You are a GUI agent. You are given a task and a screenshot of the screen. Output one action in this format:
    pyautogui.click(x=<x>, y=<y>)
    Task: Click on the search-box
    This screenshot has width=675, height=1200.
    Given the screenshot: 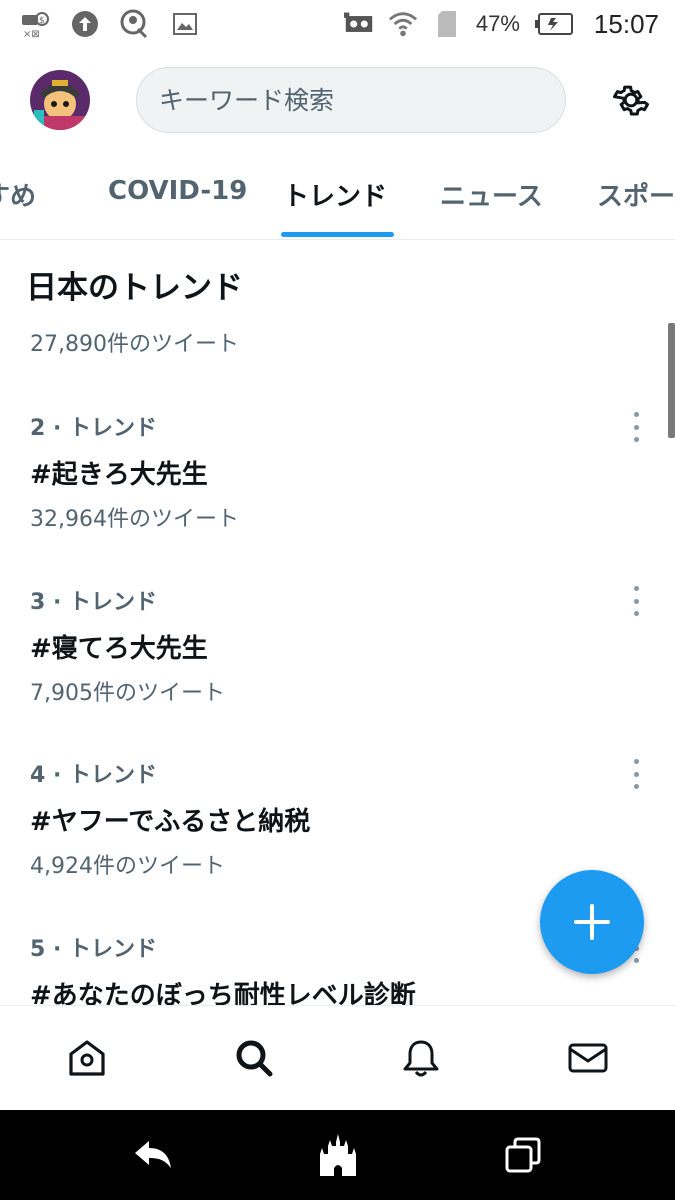 What is the action you would take?
    pyautogui.click(x=351, y=100)
    